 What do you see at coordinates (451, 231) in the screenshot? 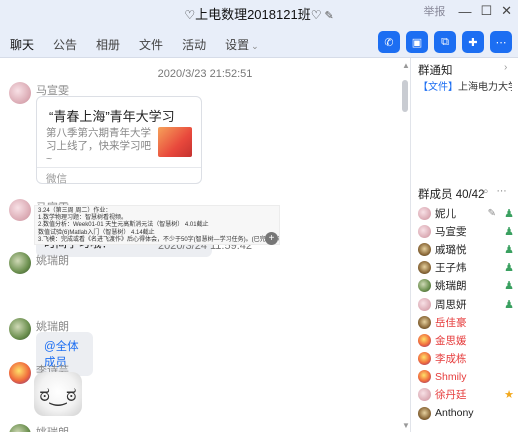
I see `member-name: 马宣雯` at bounding box center [451, 231].